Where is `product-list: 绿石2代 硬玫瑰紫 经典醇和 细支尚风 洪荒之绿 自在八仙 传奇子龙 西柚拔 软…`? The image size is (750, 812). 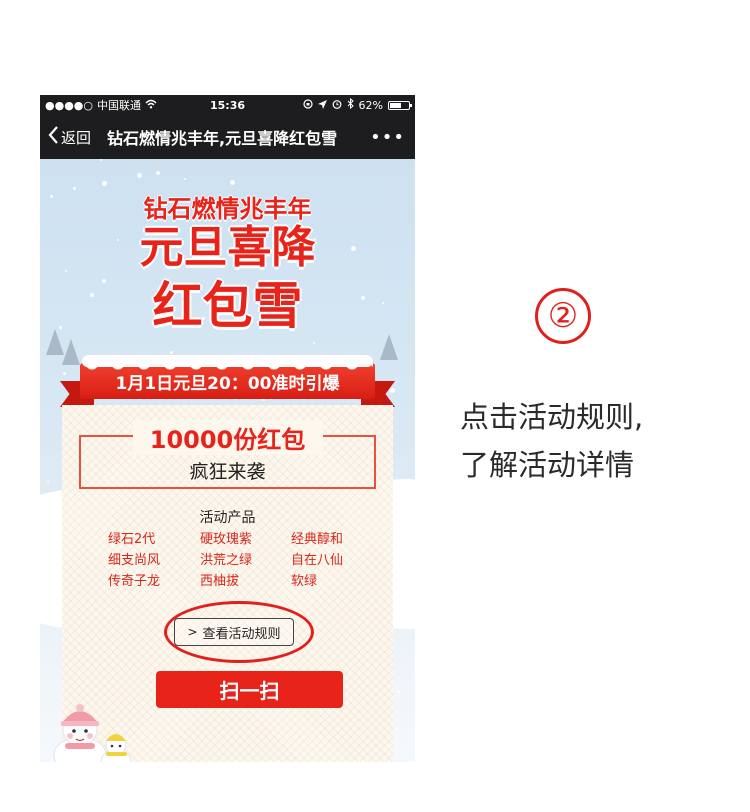
product-list: 绿石2代 硬玫瑰紫 经典醇和 细支尚风 洪荒之绿 自在八仙 传奇子龙 西柚拔 软… is located at coordinates (238, 560).